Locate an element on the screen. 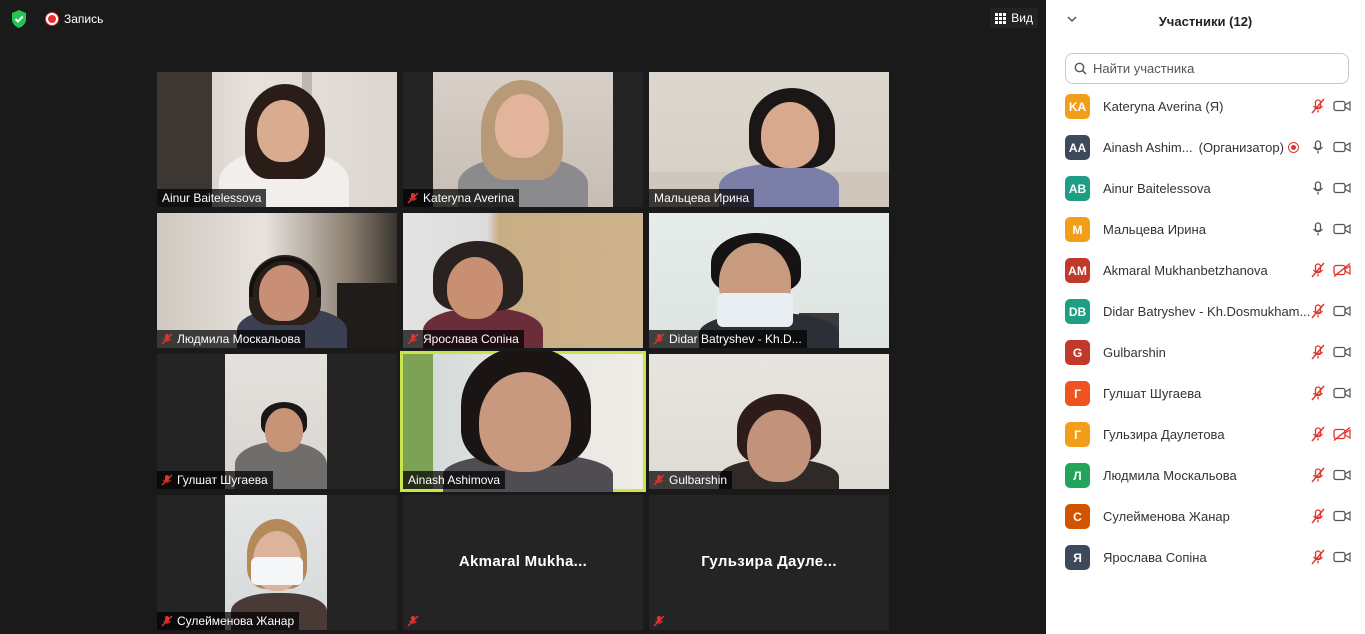 The width and height of the screenshot is (1365, 634). video-tile: Людмила Москальова is located at coordinates (277, 280).